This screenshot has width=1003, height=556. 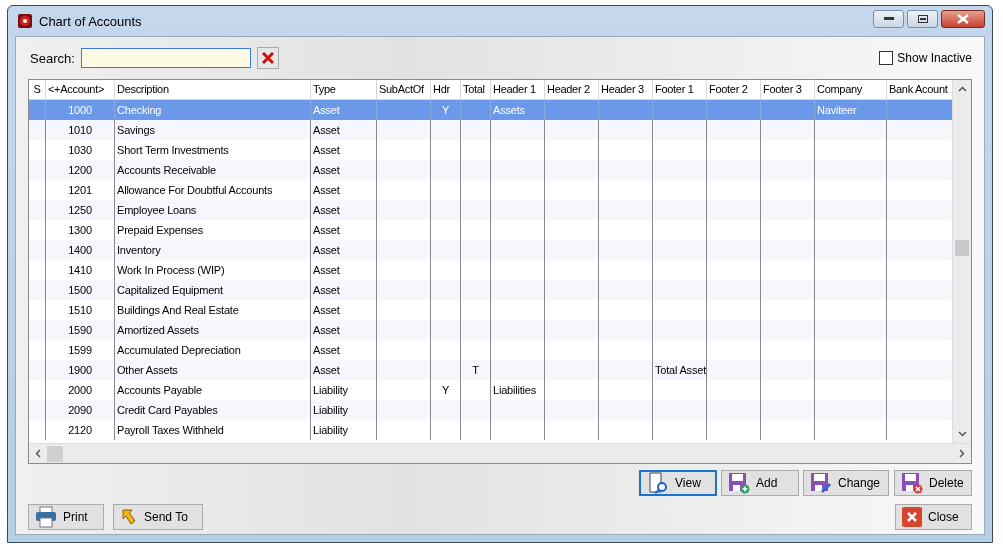 What do you see at coordinates (166, 170) in the screenshot?
I see `table-cell: Accounts Receivable` at bounding box center [166, 170].